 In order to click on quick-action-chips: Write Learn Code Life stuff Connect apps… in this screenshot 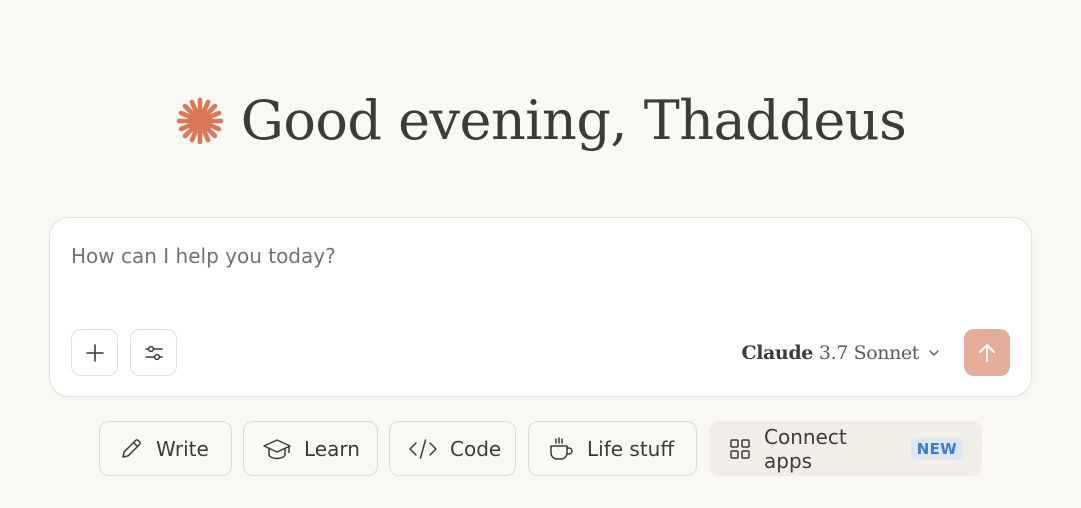, I will do `click(540, 448)`.